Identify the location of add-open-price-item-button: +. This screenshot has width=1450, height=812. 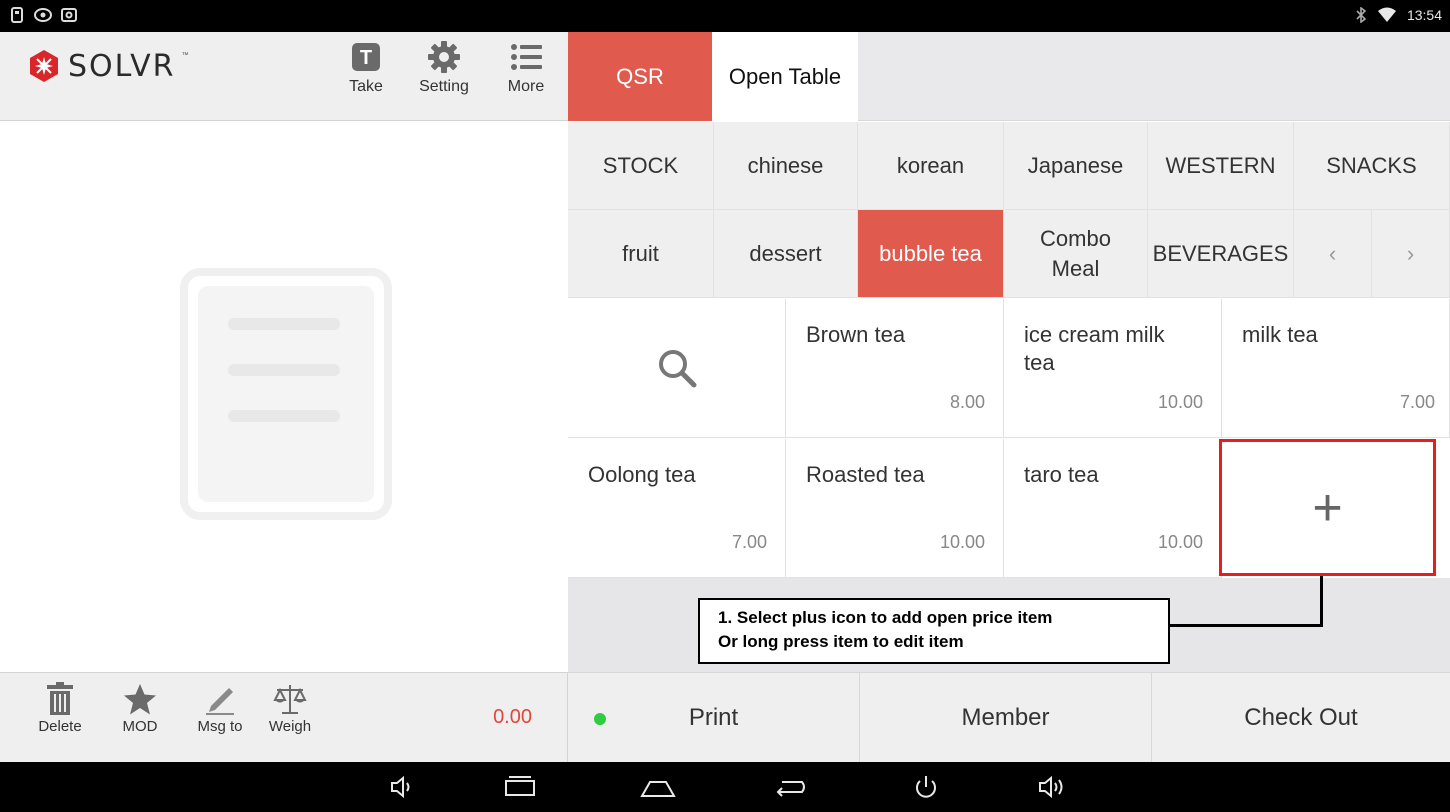
(1327, 507).